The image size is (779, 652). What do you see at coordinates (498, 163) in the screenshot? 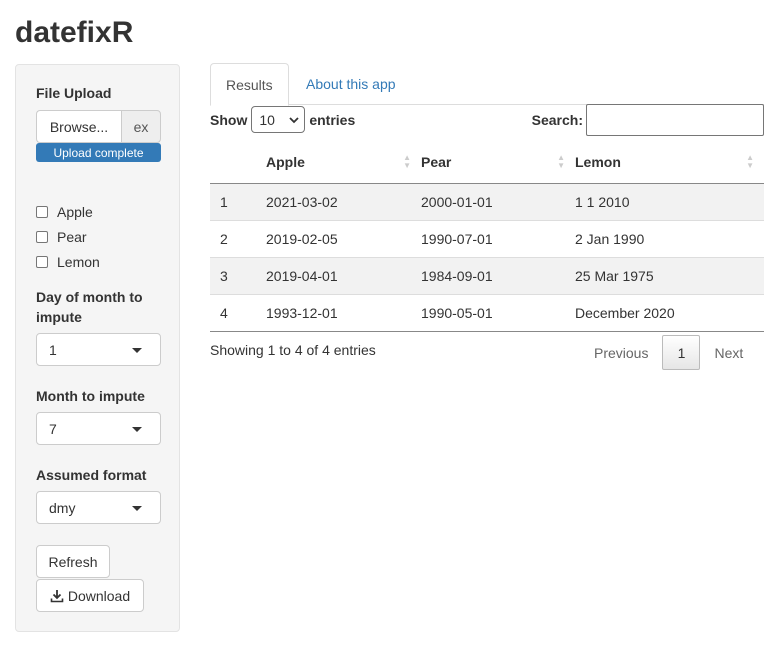
I see `column-header-pear: Pear ▲ ▼` at bounding box center [498, 163].